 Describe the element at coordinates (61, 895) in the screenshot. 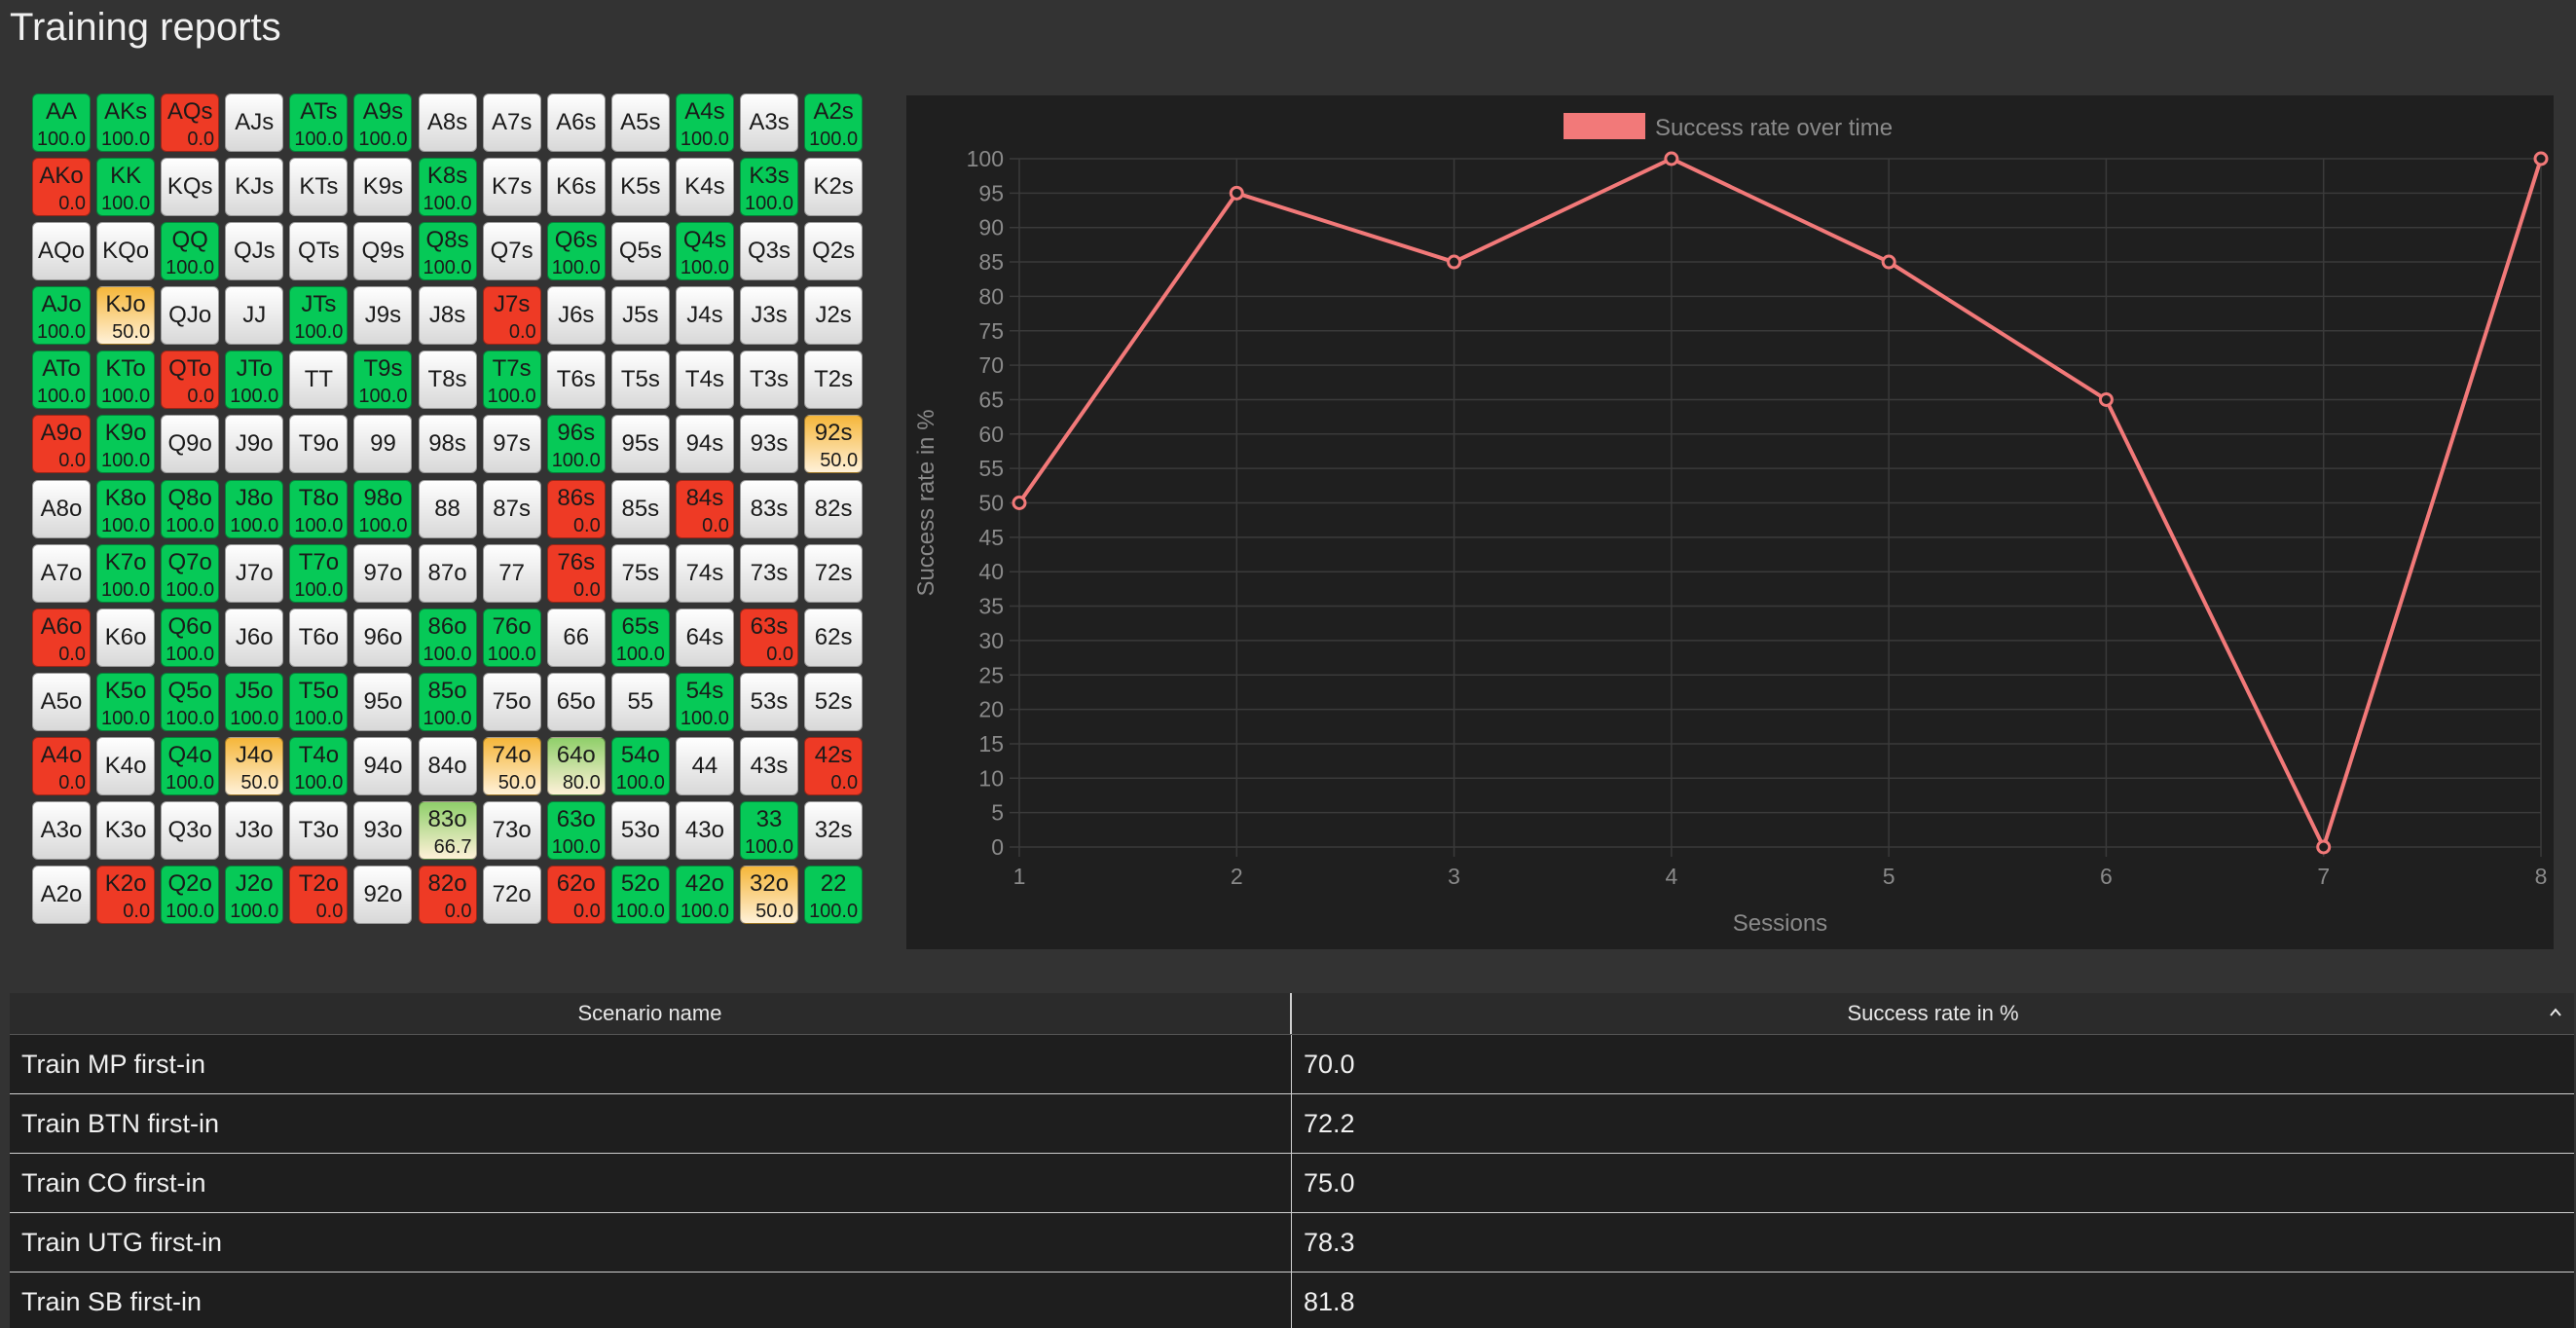

I see `hand-cell: A2o` at that location.